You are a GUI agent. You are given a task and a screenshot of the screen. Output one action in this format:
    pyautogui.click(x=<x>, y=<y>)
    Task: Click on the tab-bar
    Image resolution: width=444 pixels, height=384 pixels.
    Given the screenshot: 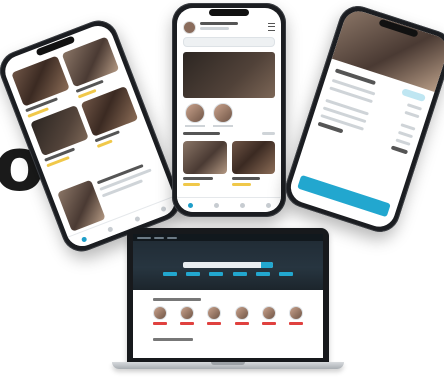 What is the action you would take?
    pyautogui.click(x=229, y=204)
    